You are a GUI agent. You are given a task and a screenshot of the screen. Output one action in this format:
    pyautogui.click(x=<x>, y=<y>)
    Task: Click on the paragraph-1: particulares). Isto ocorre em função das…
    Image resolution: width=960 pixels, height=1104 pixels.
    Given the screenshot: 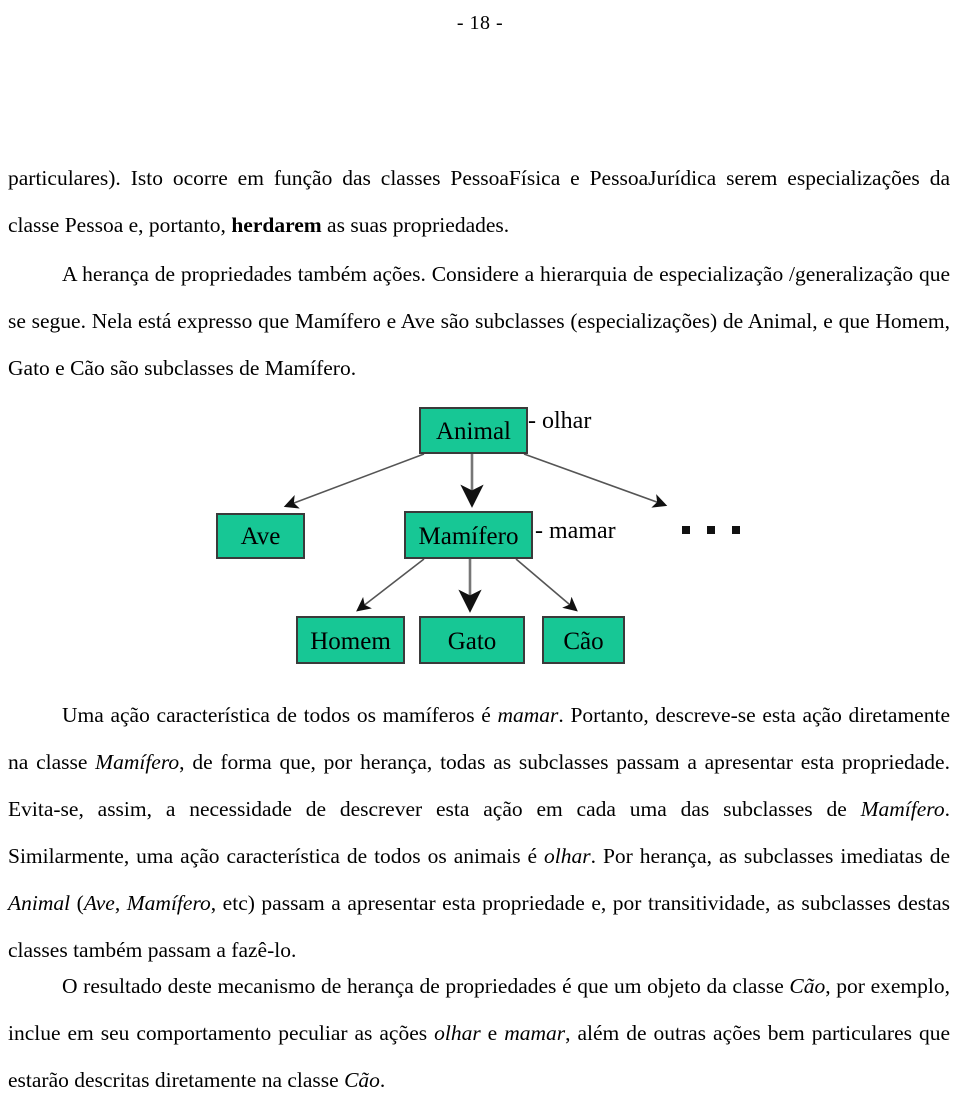 What is the action you would take?
    pyautogui.click(x=479, y=202)
    